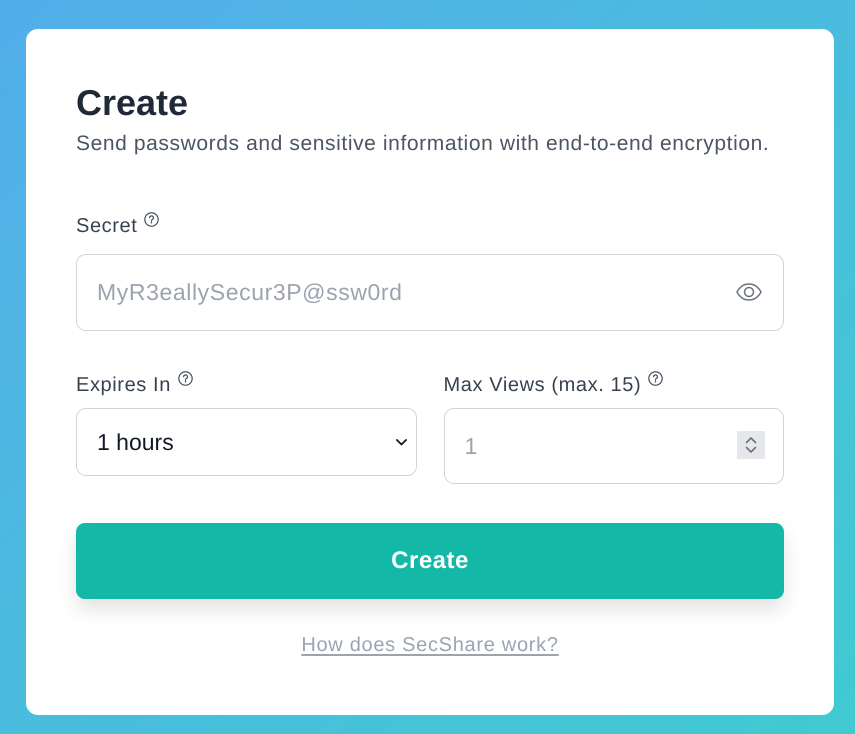 The width and height of the screenshot is (855, 734). What do you see at coordinates (430, 561) in the screenshot?
I see `create-button: Create` at bounding box center [430, 561].